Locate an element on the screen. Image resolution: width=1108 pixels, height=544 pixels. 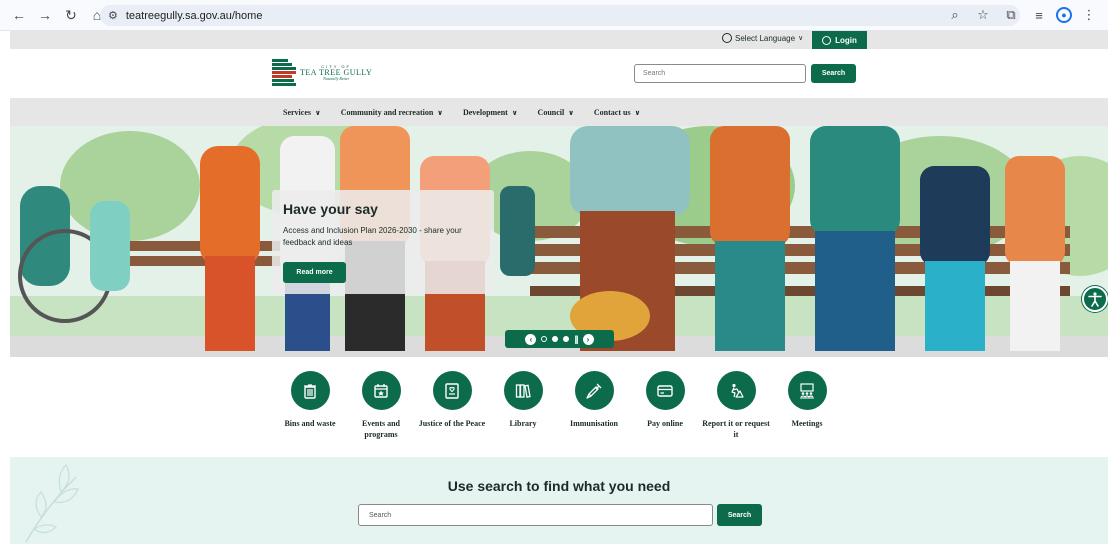
certificate-icon is located at coordinates (452, 390).